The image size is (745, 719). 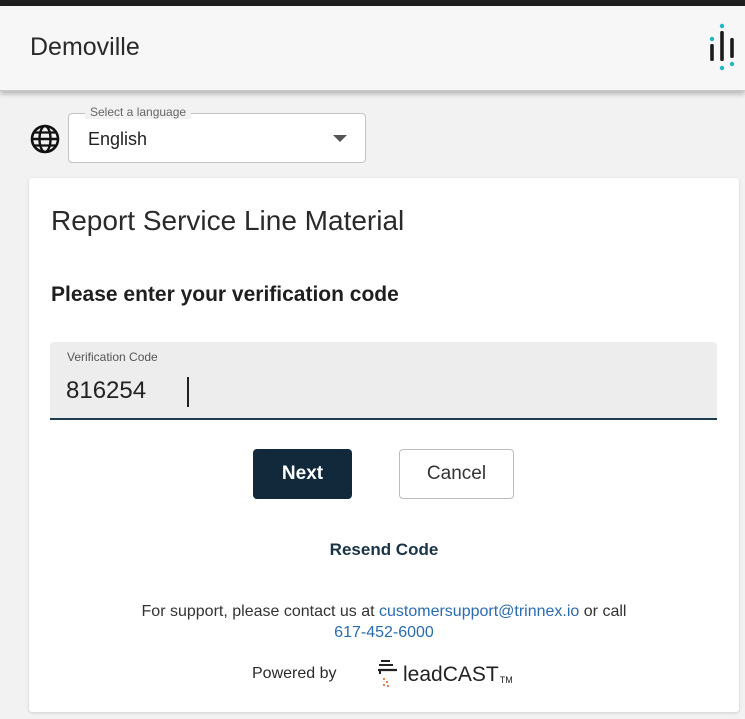 I want to click on logo-bar-mid, so click(x=722, y=46).